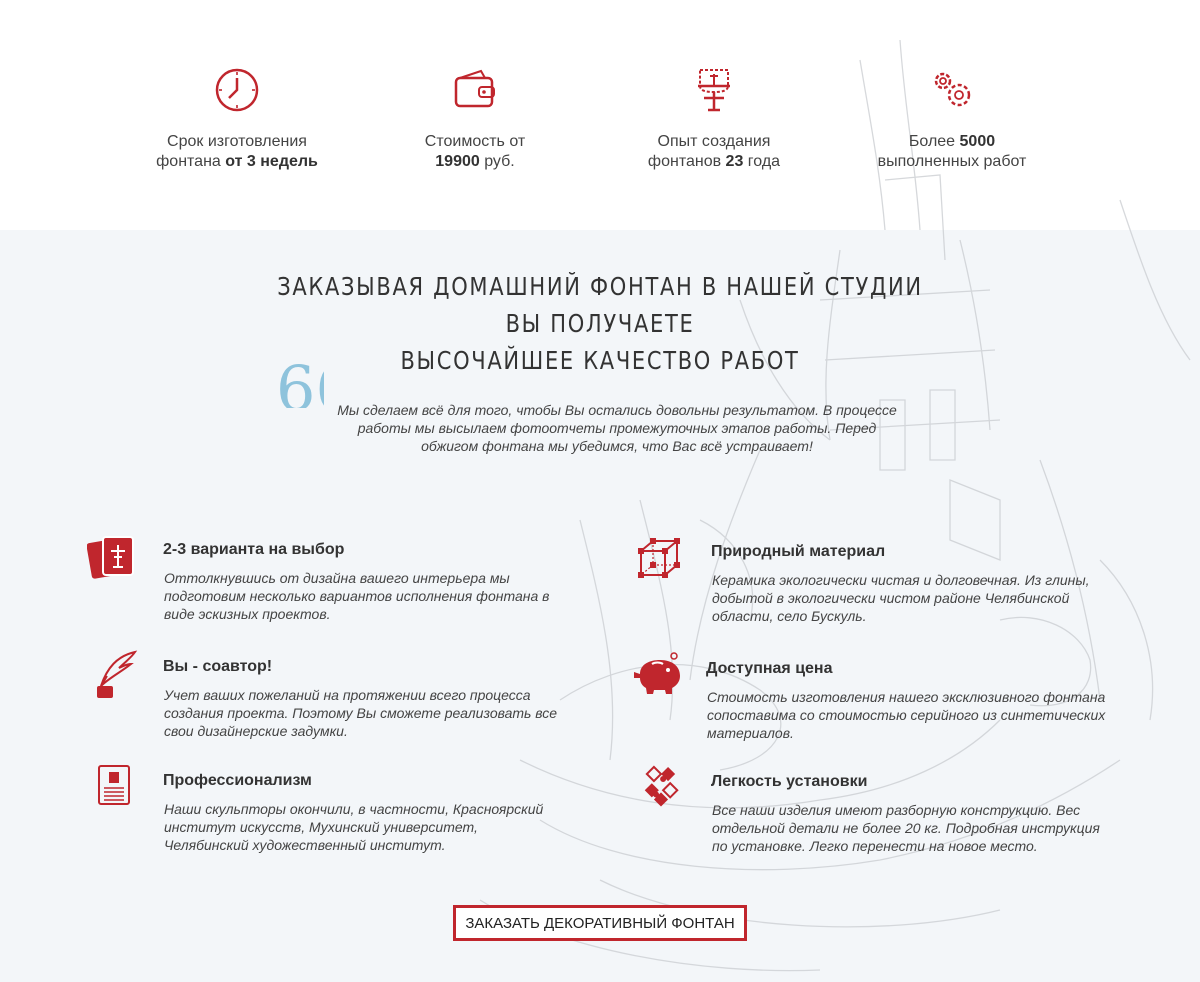 The height and width of the screenshot is (982, 1200). What do you see at coordinates (114, 785) in the screenshot?
I see `certificate-icon` at bounding box center [114, 785].